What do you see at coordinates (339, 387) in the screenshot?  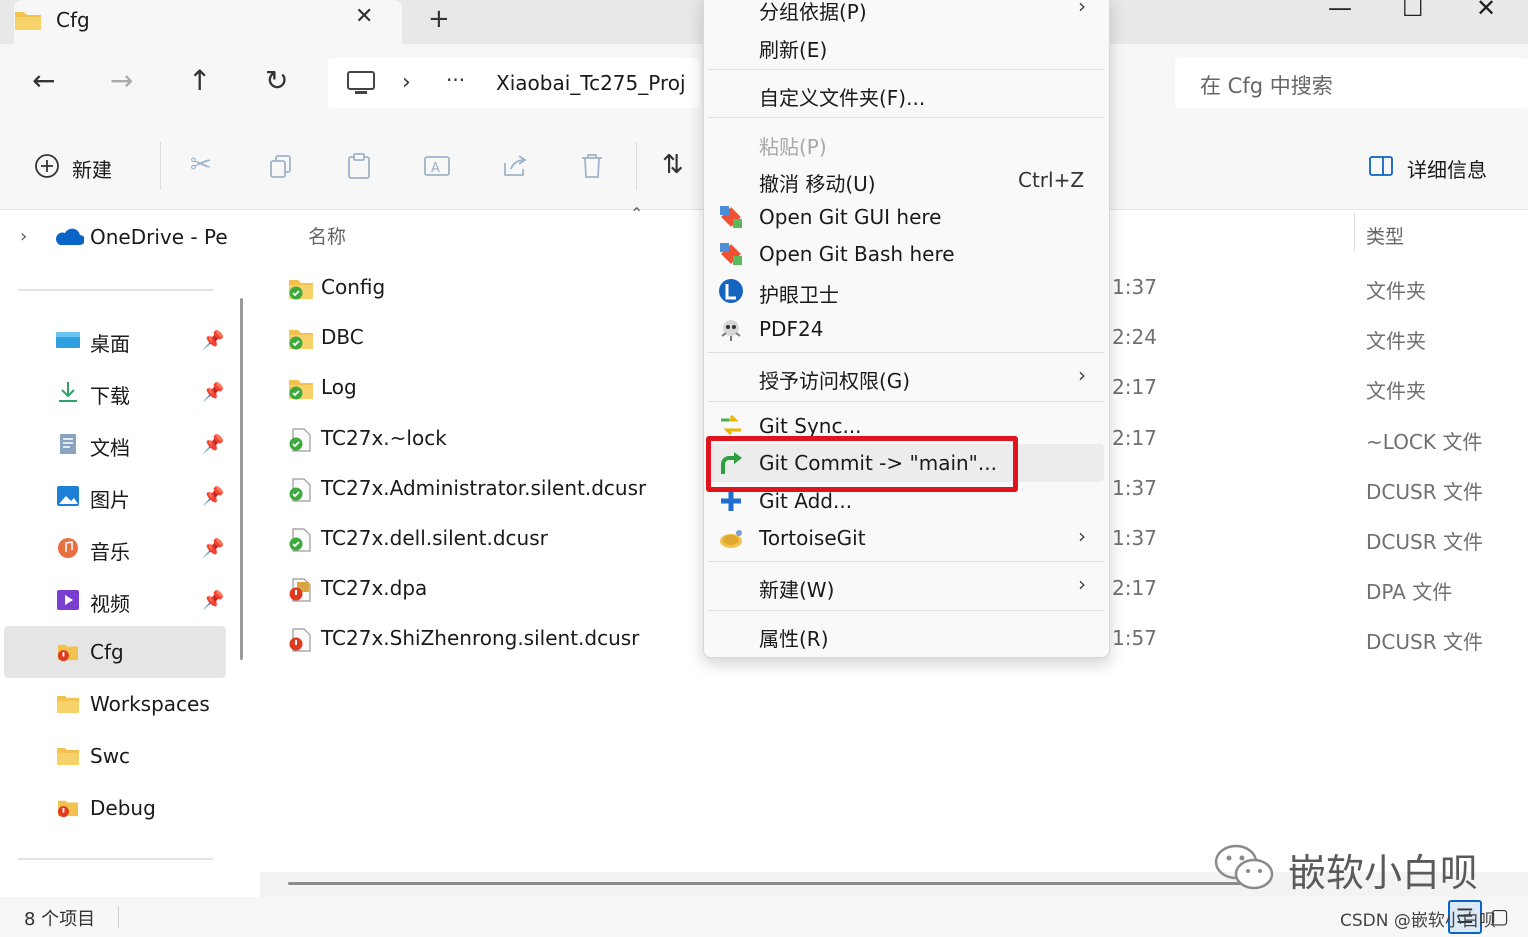 I see `file-name: Log` at bounding box center [339, 387].